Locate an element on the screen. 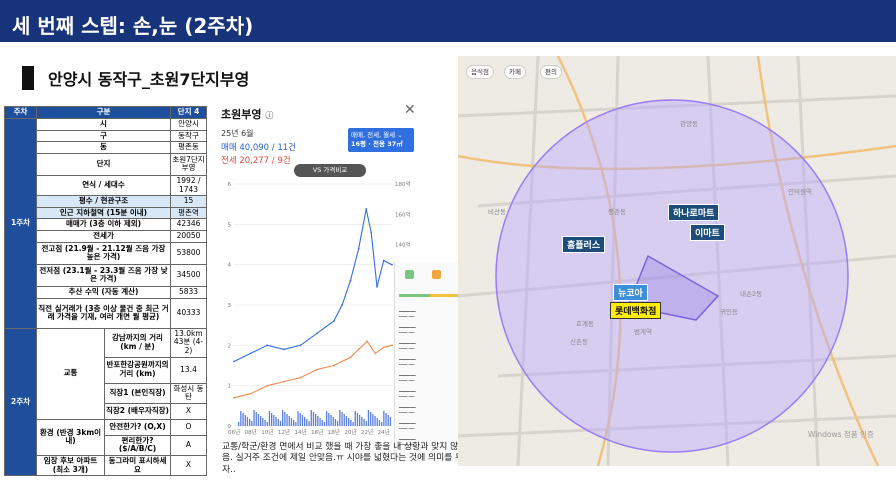 The width and height of the screenshot is (896, 489). y-left-tick: 2 is located at coordinates (230, 346).